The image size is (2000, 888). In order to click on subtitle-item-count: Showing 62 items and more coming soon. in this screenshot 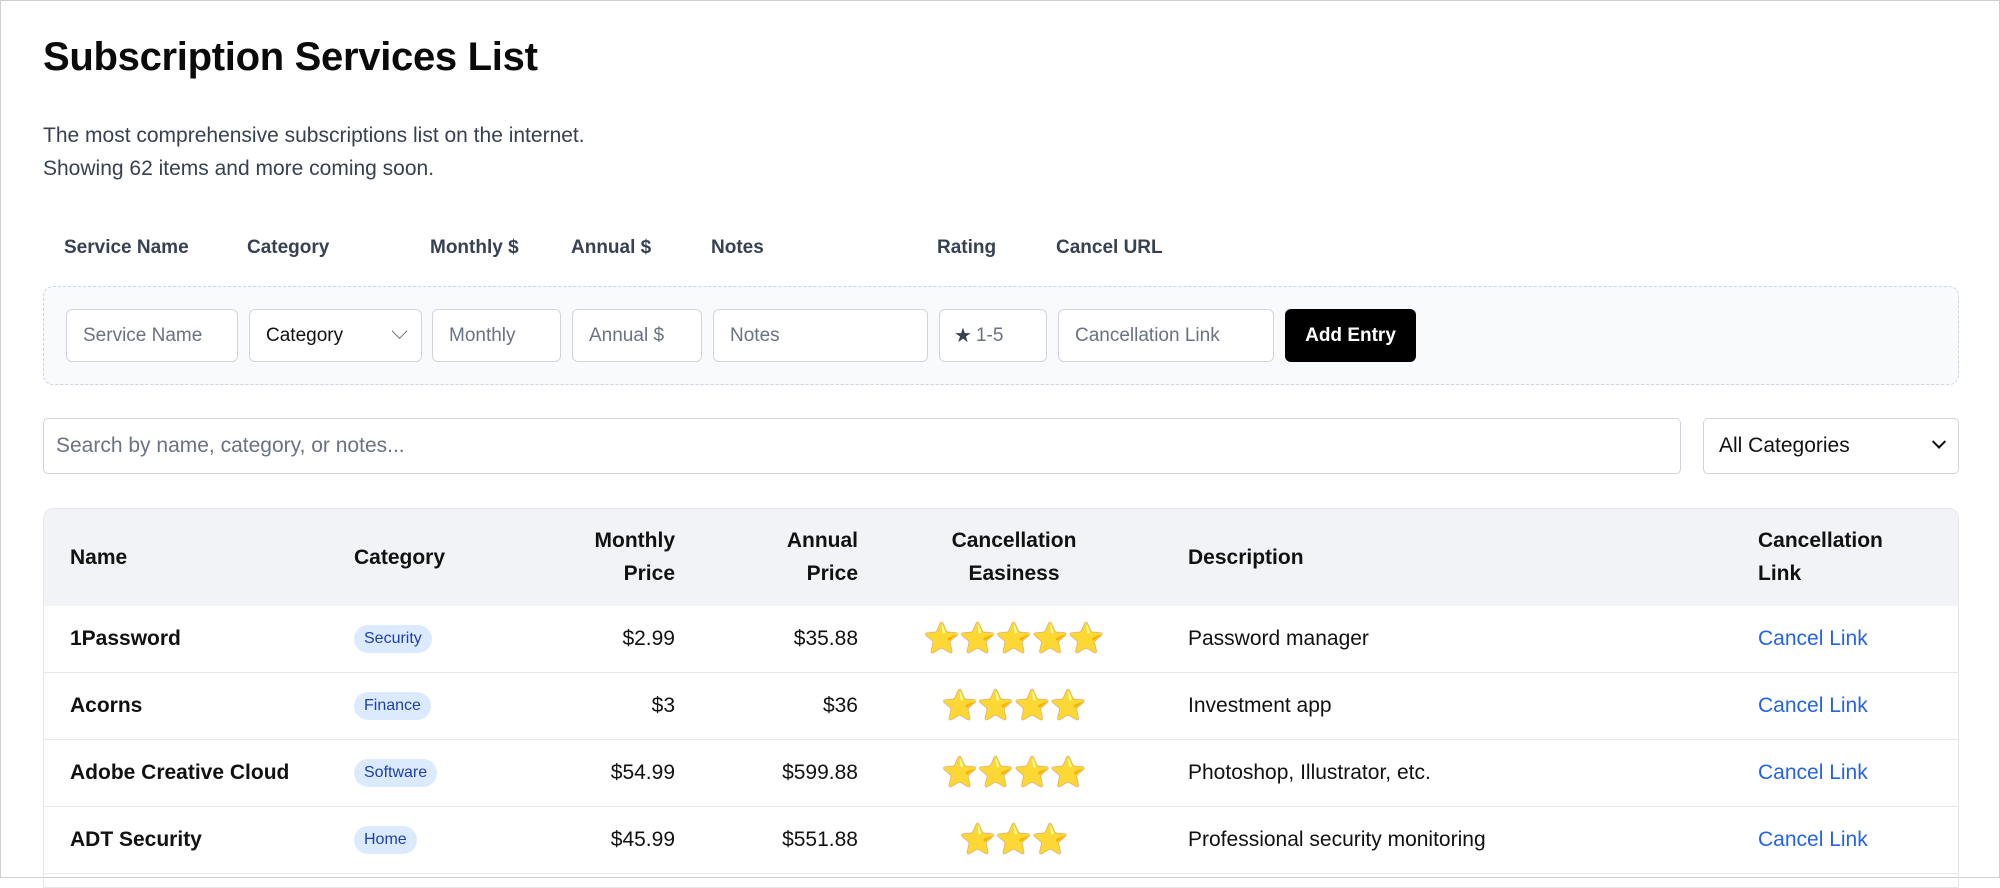, I will do `click(239, 168)`.